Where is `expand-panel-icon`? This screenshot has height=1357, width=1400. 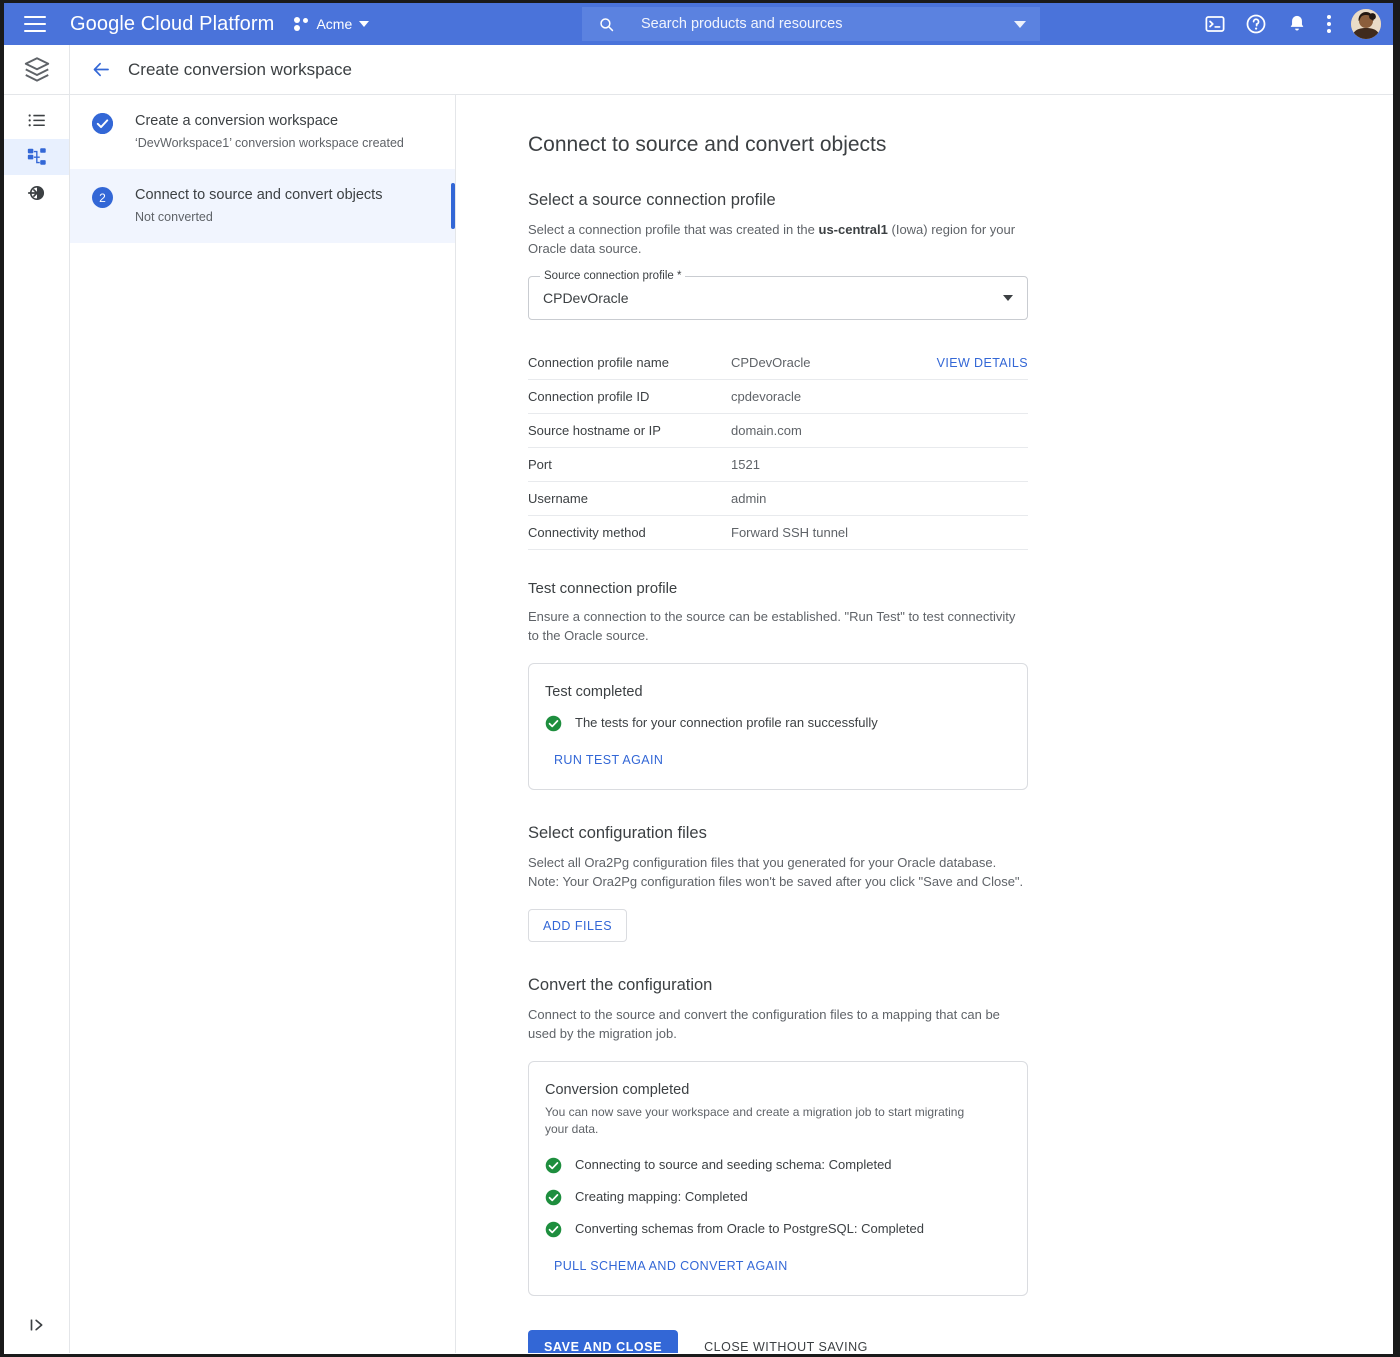 expand-panel-icon is located at coordinates (37, 1325).